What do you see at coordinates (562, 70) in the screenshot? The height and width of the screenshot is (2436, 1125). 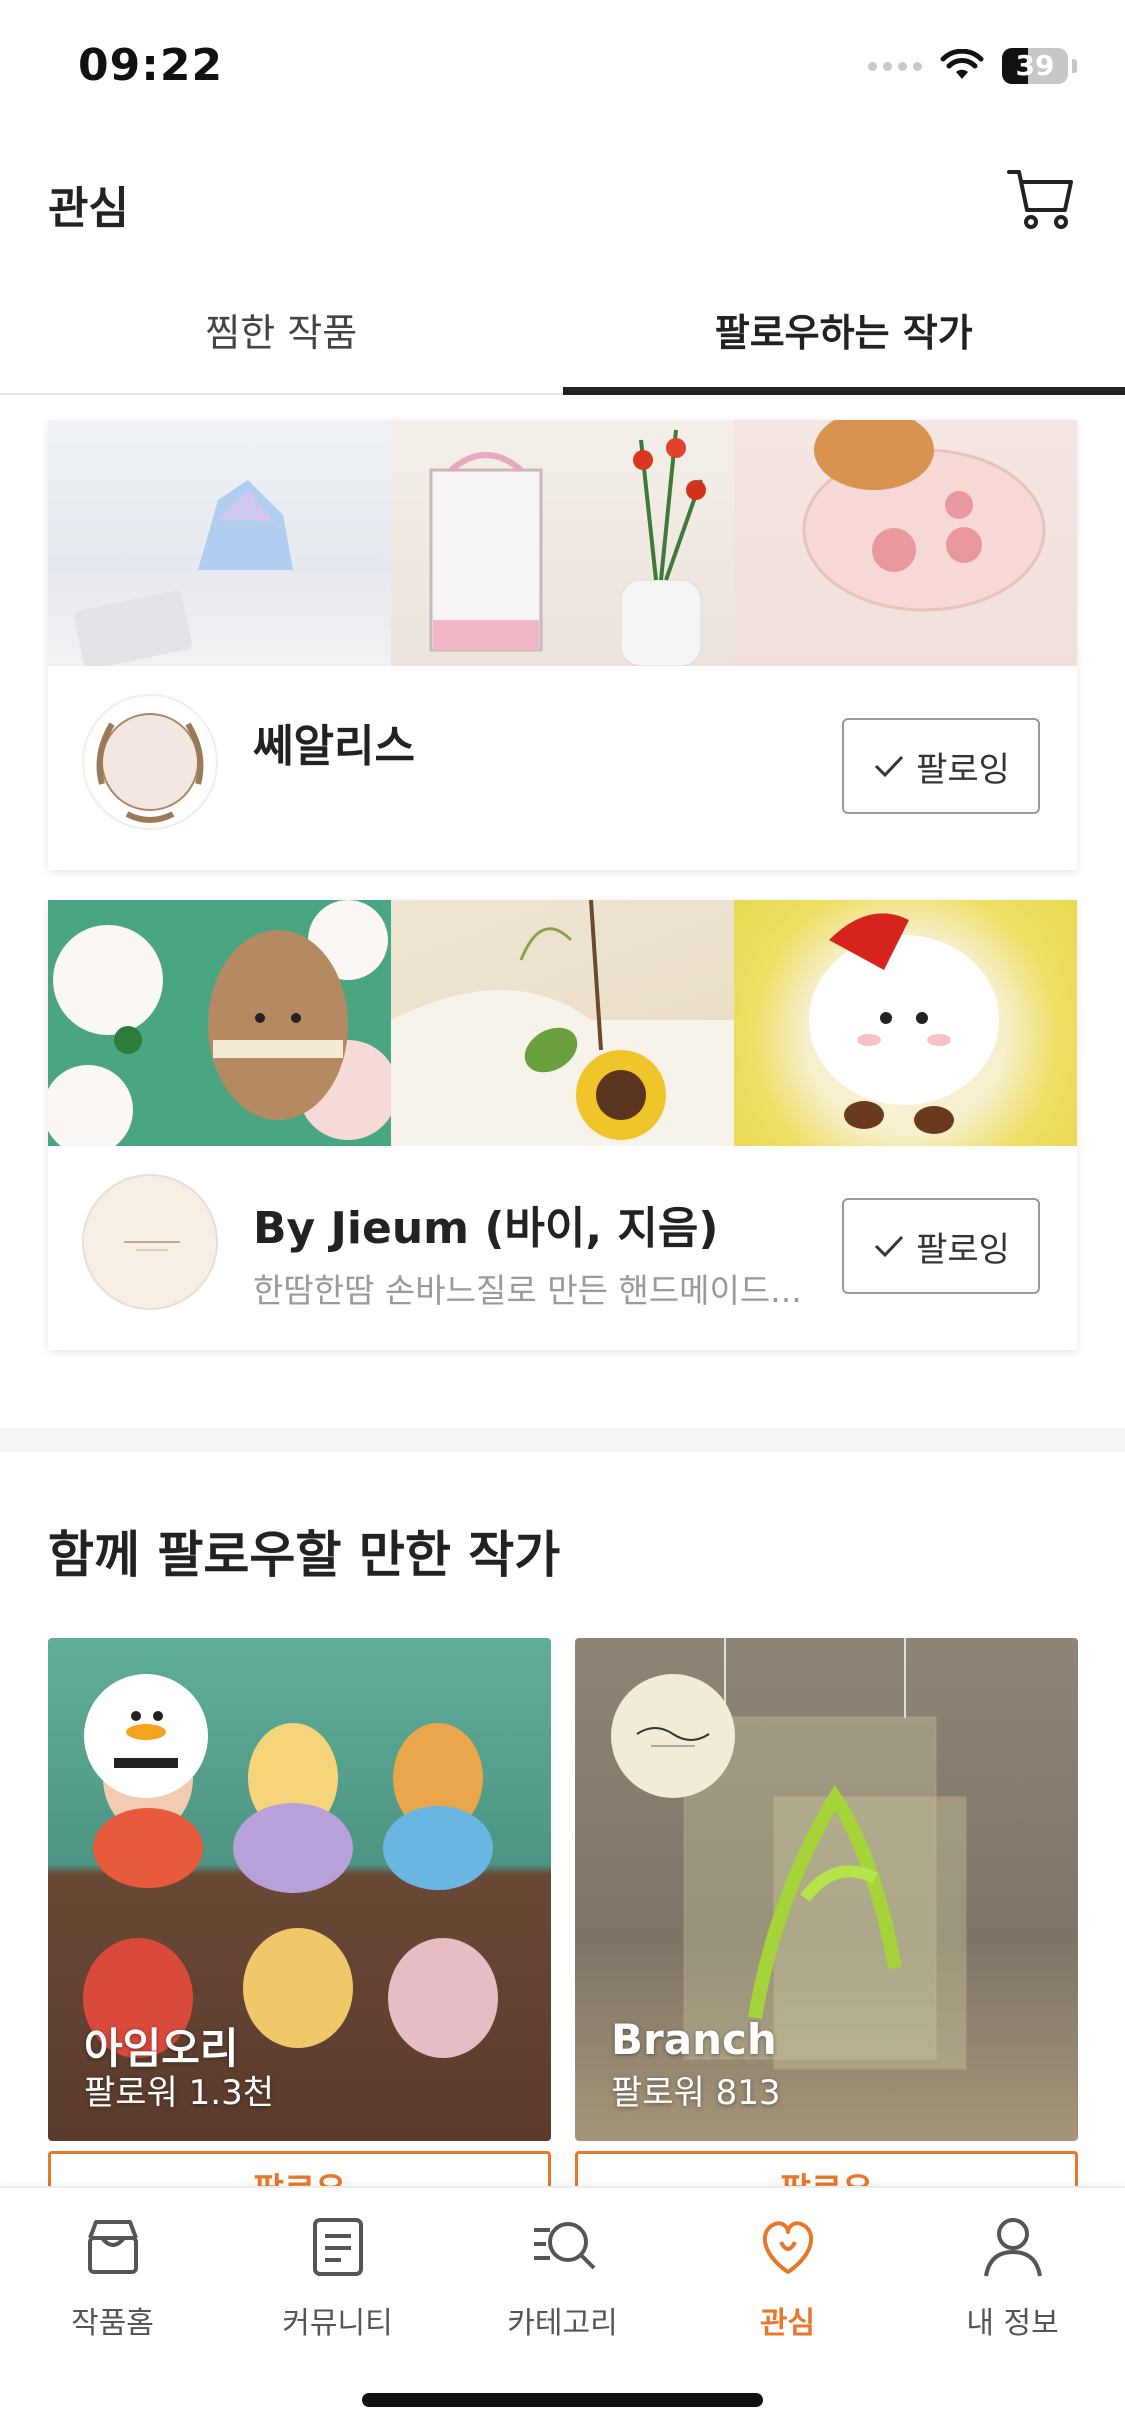 I see `status-bar: 09:22 39` at bounding box center [562, 70].